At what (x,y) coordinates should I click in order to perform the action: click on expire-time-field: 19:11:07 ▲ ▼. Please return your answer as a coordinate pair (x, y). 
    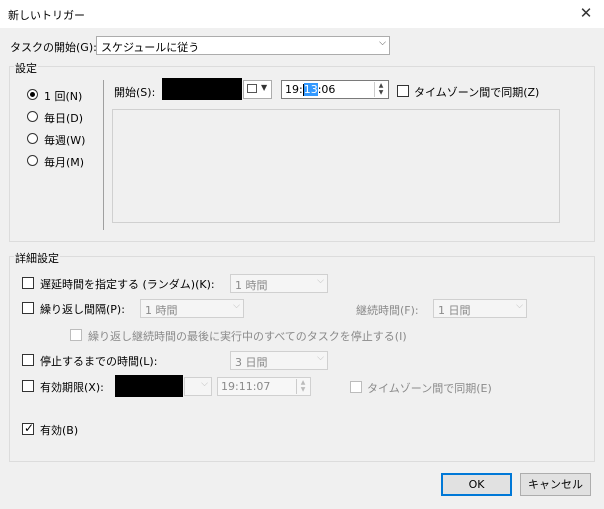
    Looking at the image, I should click on (264, 386).